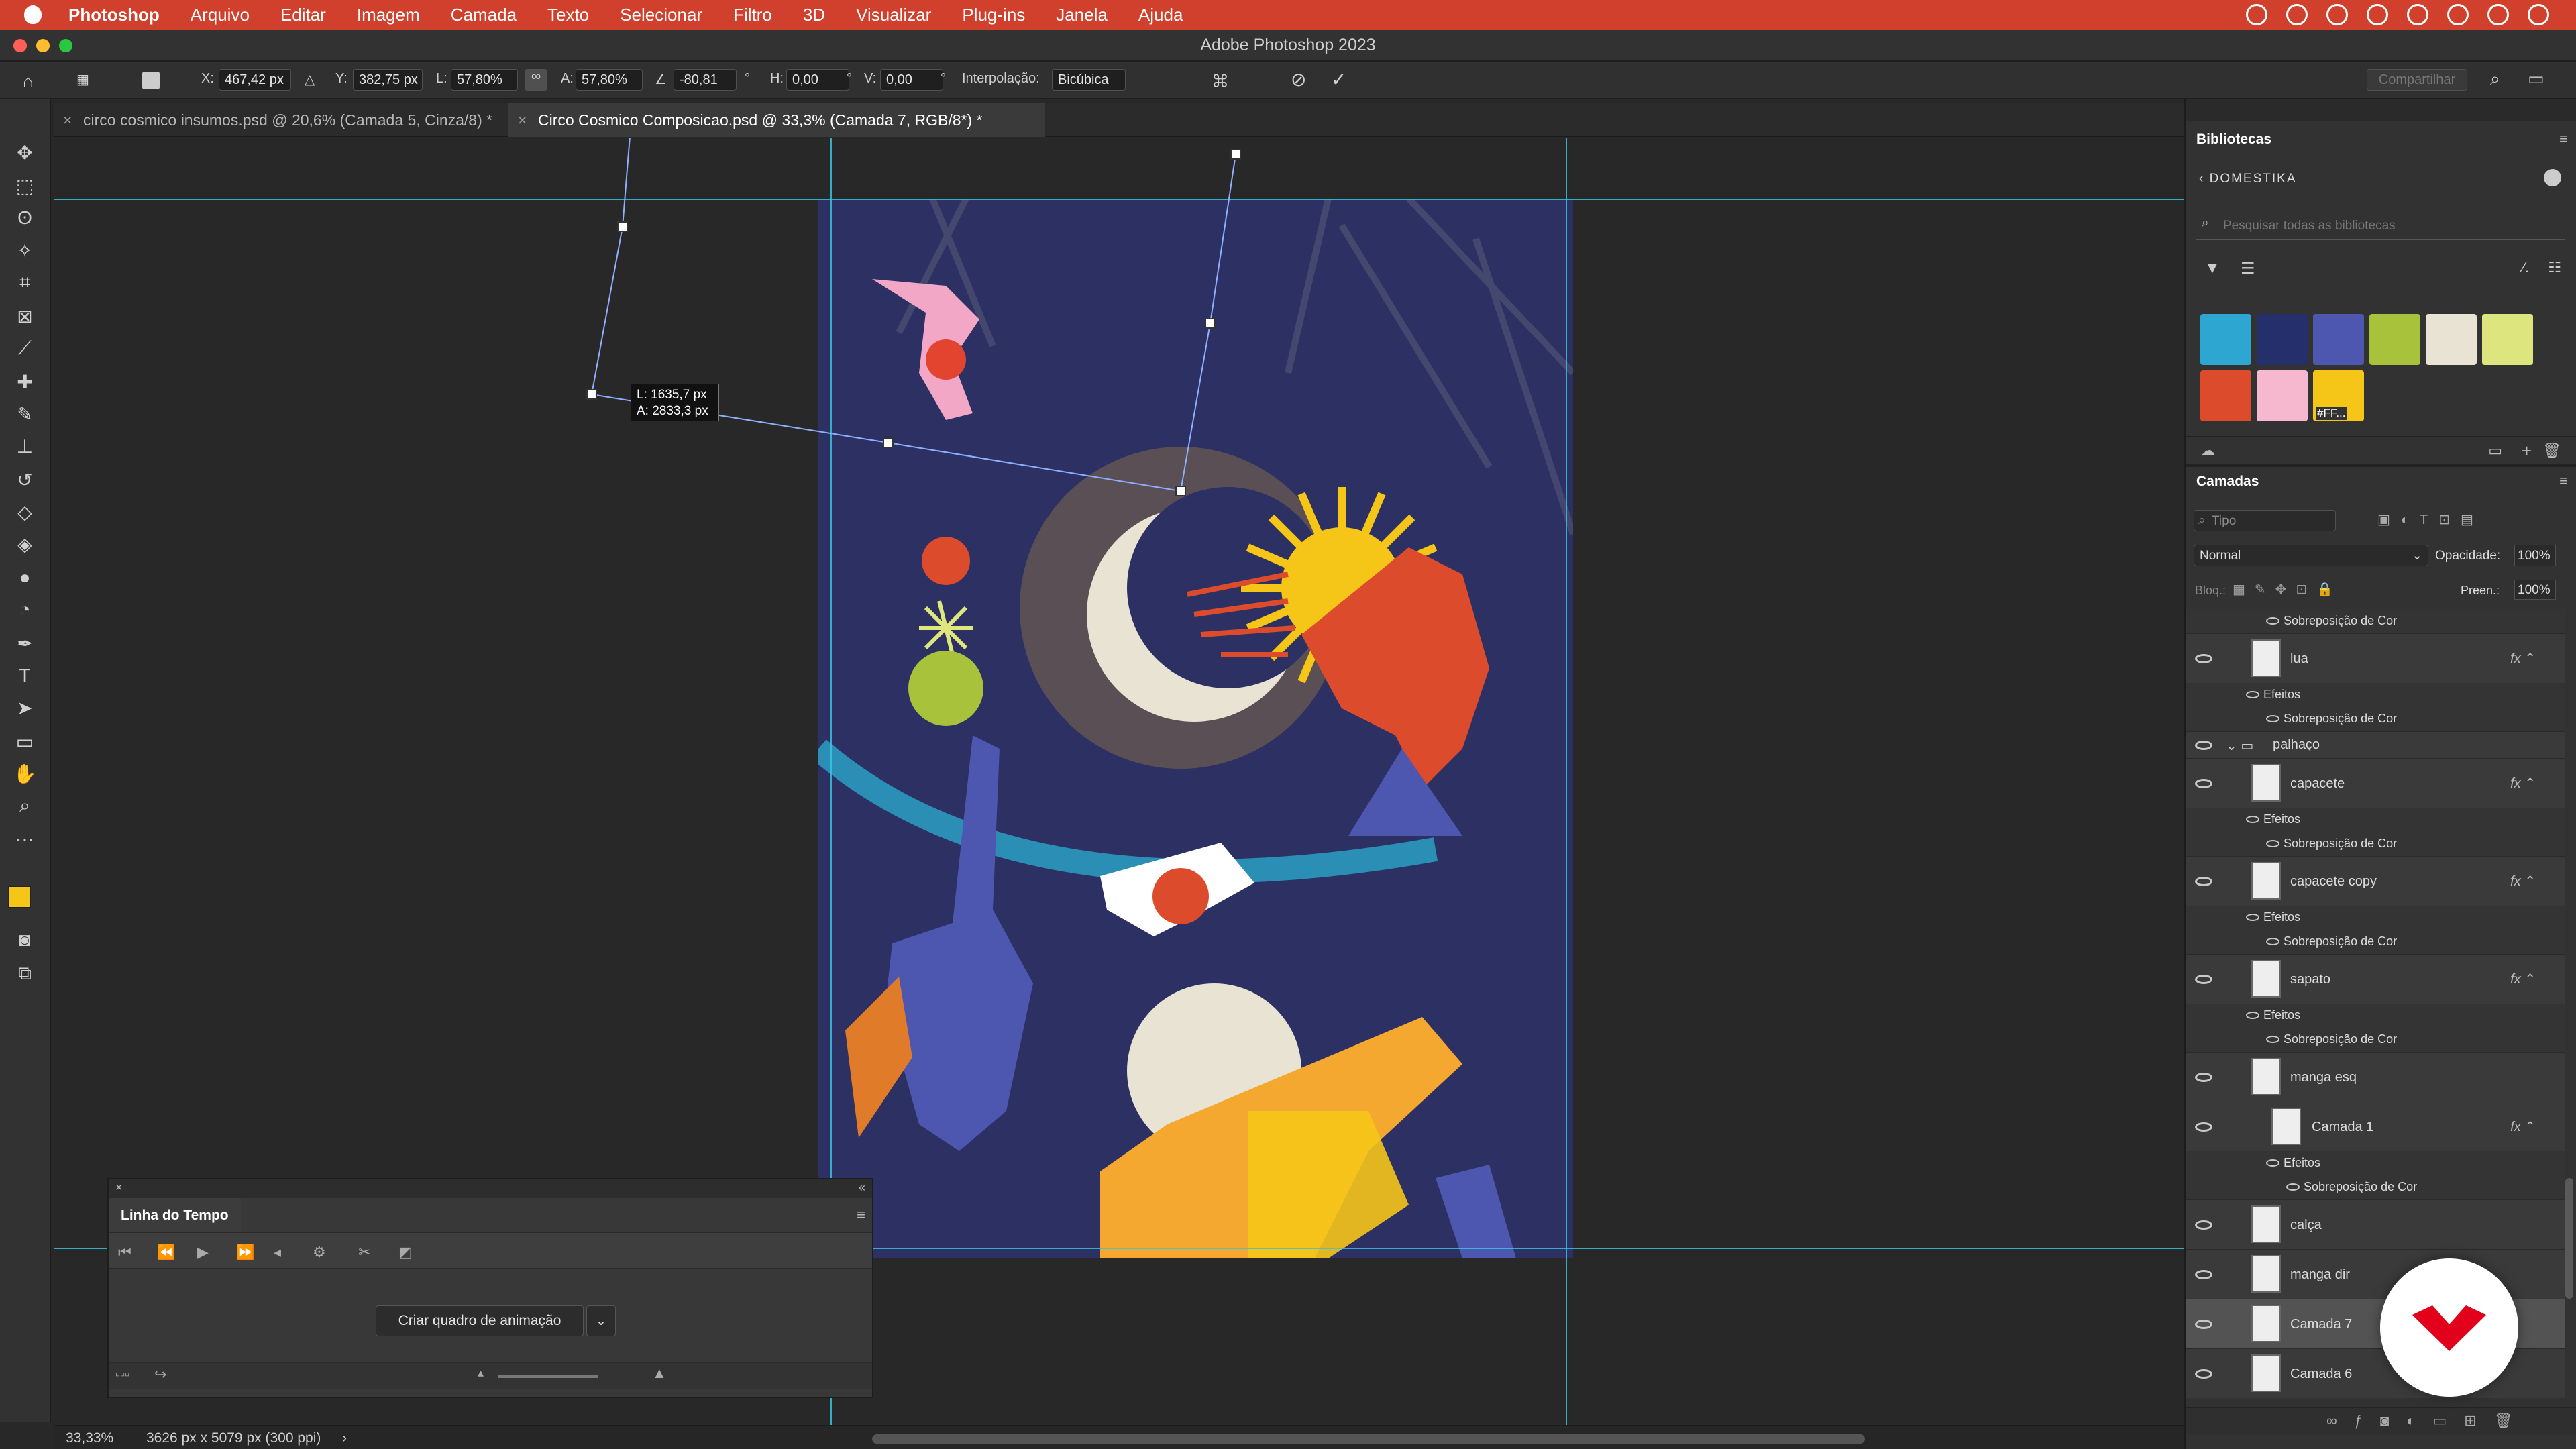 Image resolution: width=2576 pixels, height=1449 pixels. I want to click on filter-icon: ▼, so click(2212, 268).